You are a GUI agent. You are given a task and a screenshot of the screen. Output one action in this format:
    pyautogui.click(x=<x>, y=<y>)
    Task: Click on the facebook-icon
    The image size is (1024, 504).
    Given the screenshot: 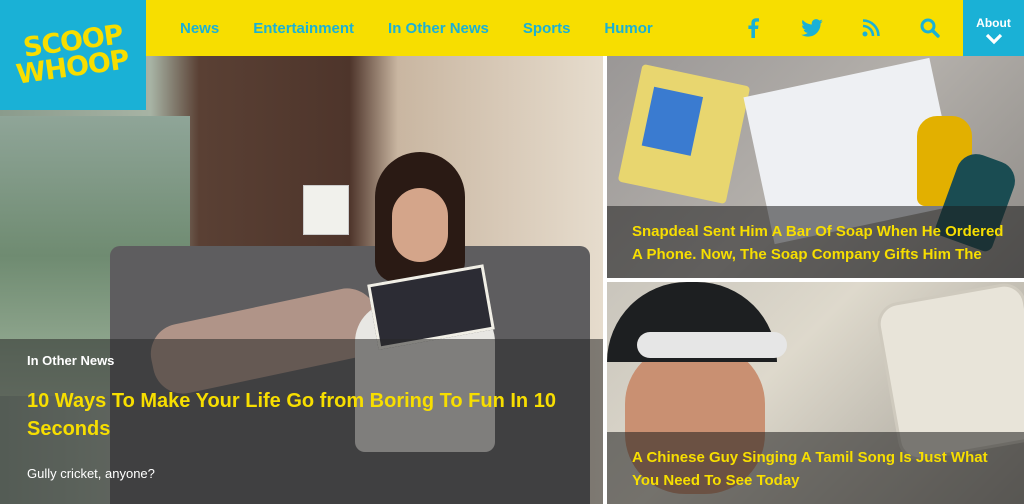 What is the action you would take?
    pyautogui.click(x=753, y=28)
    